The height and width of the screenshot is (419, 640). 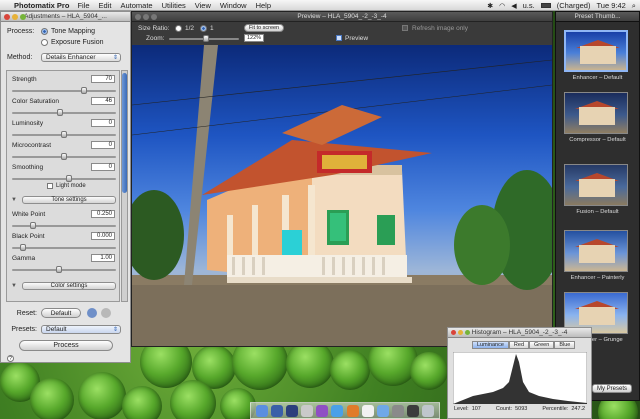 I want to click on luminosity-slider, so click(x=64, y=134).